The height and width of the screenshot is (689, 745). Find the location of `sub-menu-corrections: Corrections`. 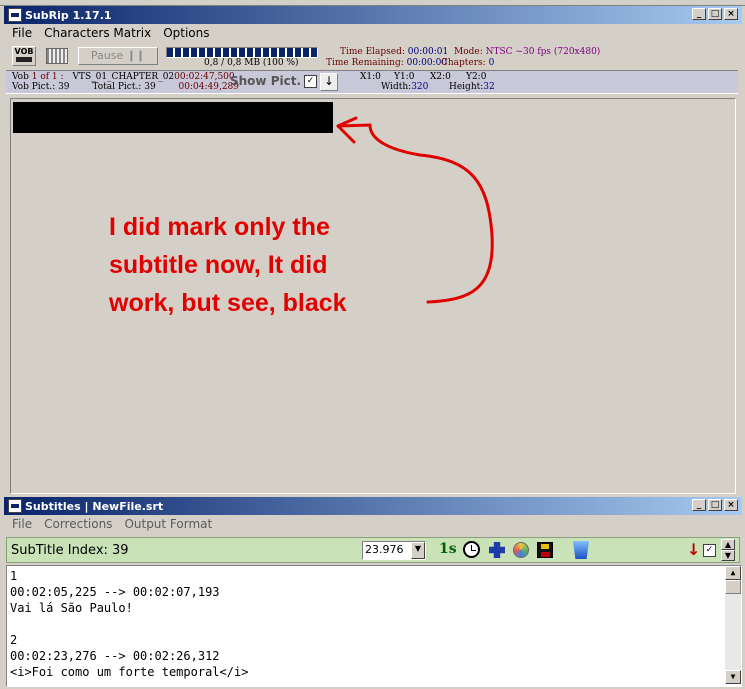

sub-menu-corrections: Corrections is located at coordinates (78, 524).